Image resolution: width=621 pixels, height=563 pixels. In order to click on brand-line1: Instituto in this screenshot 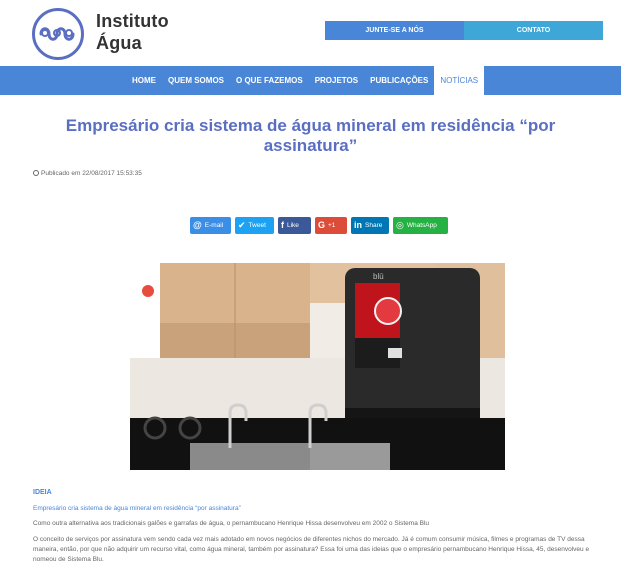, I will do `click(132, 21)`.